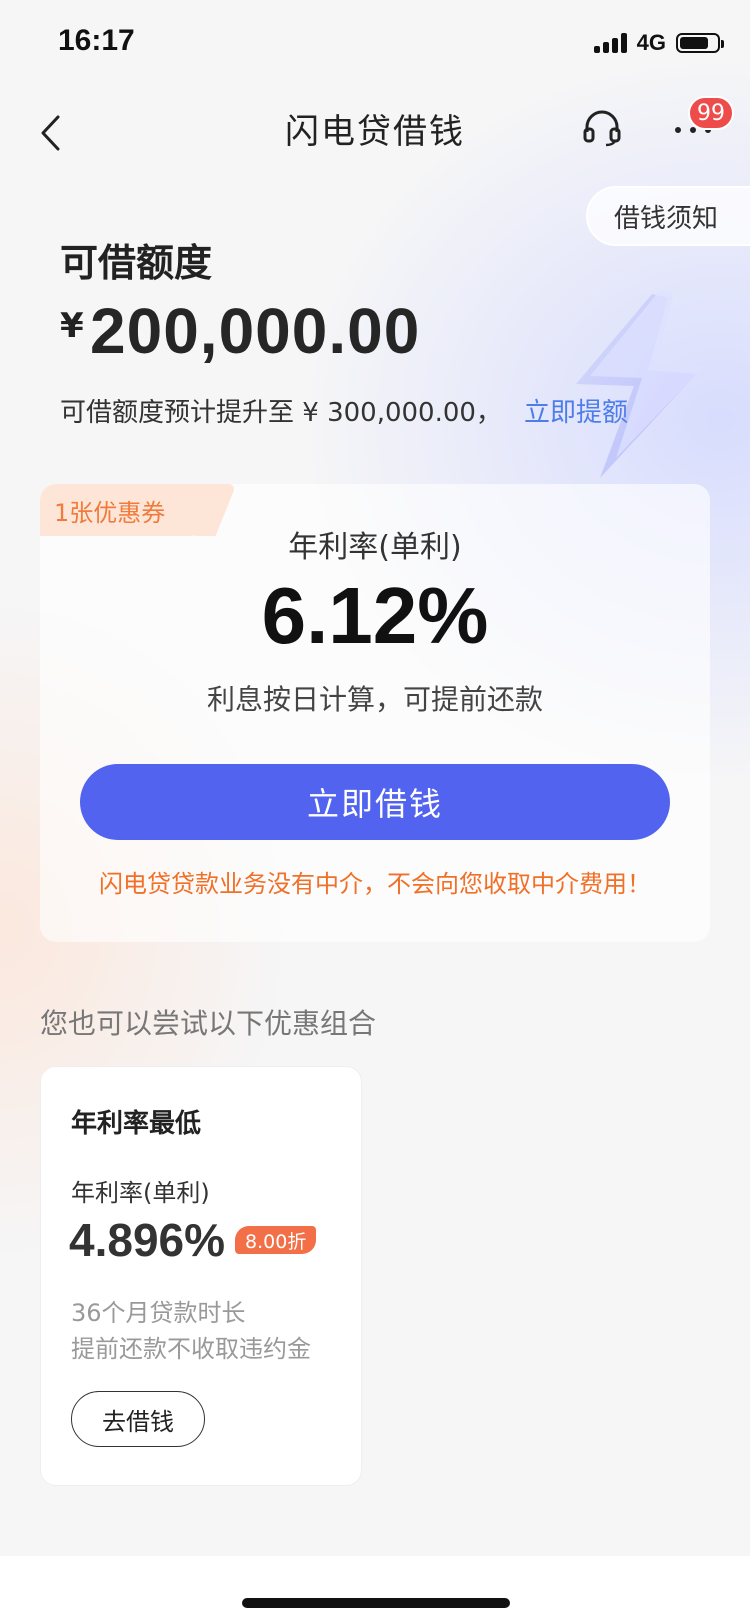  Describe the element at coordinates (576, 410) in the screenshot. I see `increase-credit-link: 立即提额` at that location.